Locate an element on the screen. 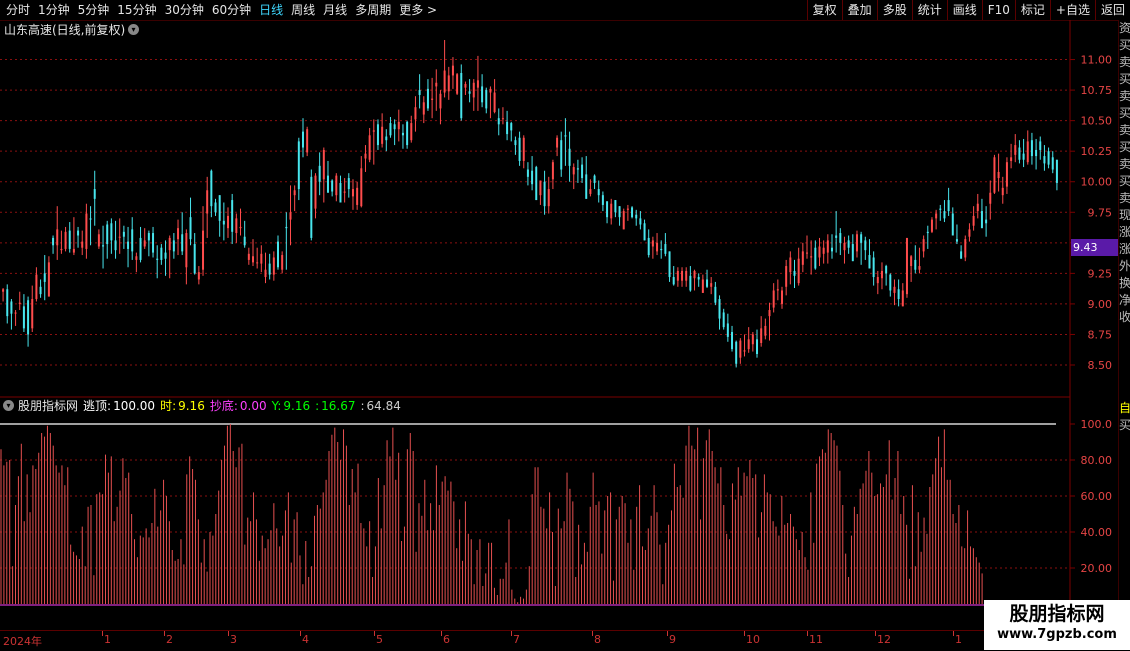 The width and height of the screenshot is (1130, 651). tab-period-0: 分时 is located at coordinates (18, 10).